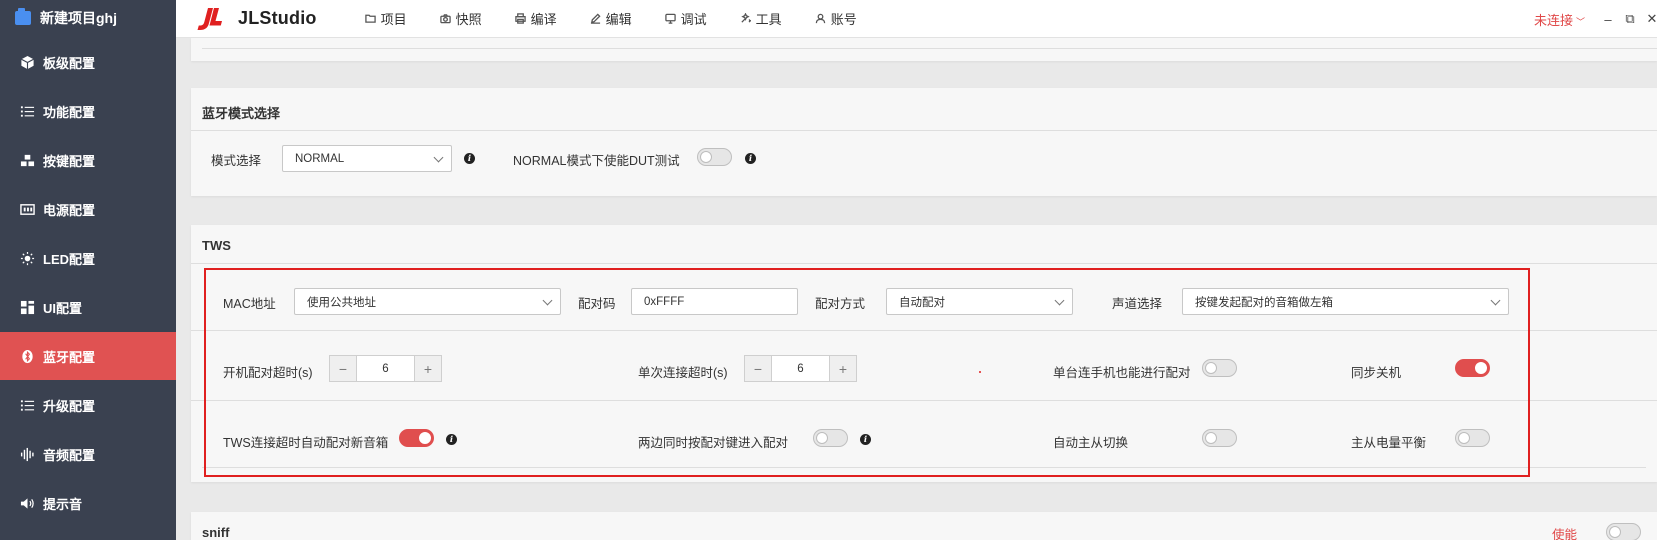 The height and width of the screenshot is (540, 1657). What do you see at coordinates (320, 158) in the screenshot?
I see `mode-select-value: NORMAL` at bounding box center [320, 158].